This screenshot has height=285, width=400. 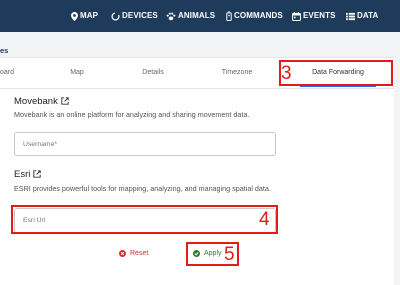 I want to click on paw-icon, so click(x=171, y=16).